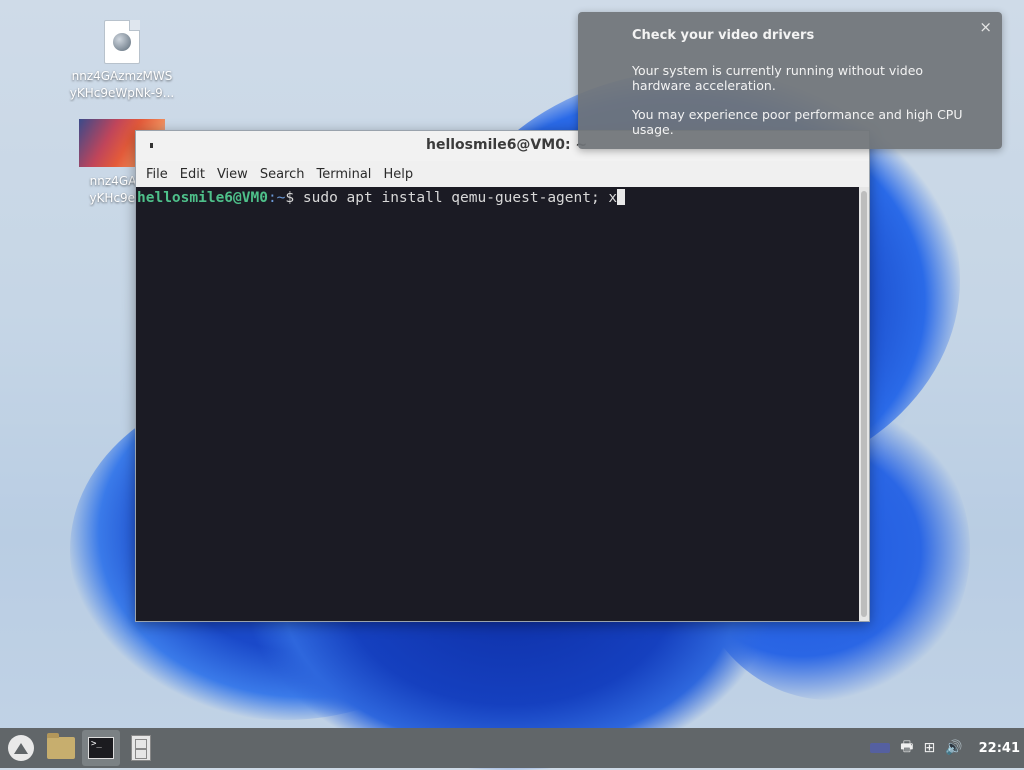  I want to click on file-manager-launcher, so click(61, 748).